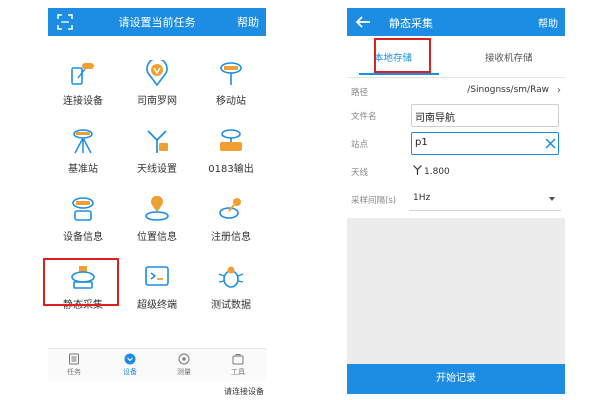  I want to click on bug-icon, so click(231, 277).